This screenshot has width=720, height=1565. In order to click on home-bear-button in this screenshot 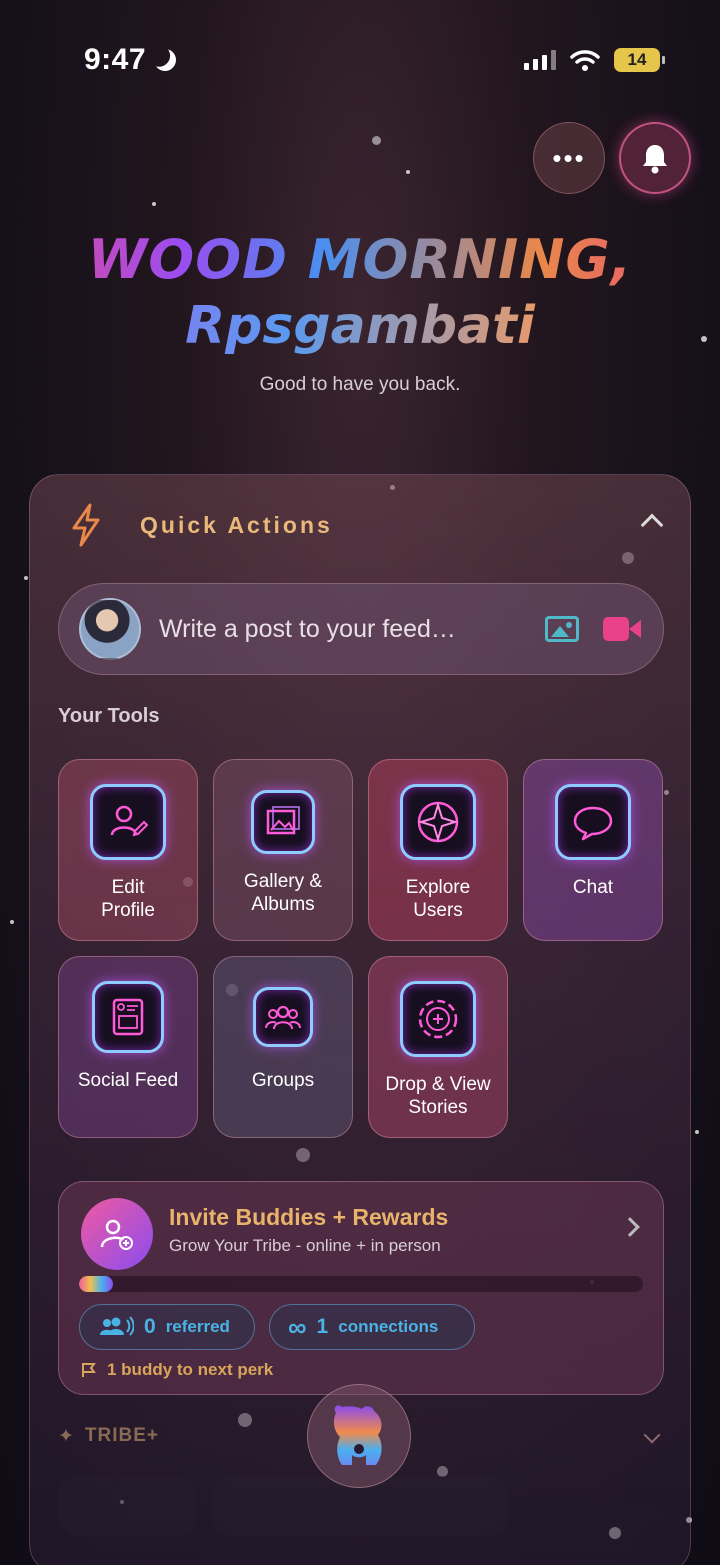, I will do `click(359, 1436)`.